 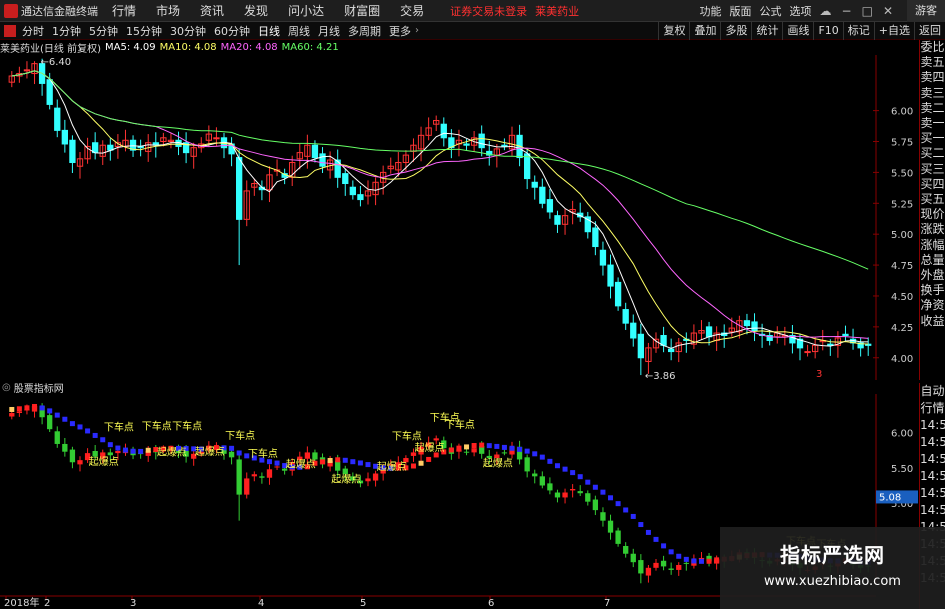 What do you see at coordinates (932, 245) in the screenshot?
I see `sidebar-item-13: 涨幅` at bounding box center [932, 245].